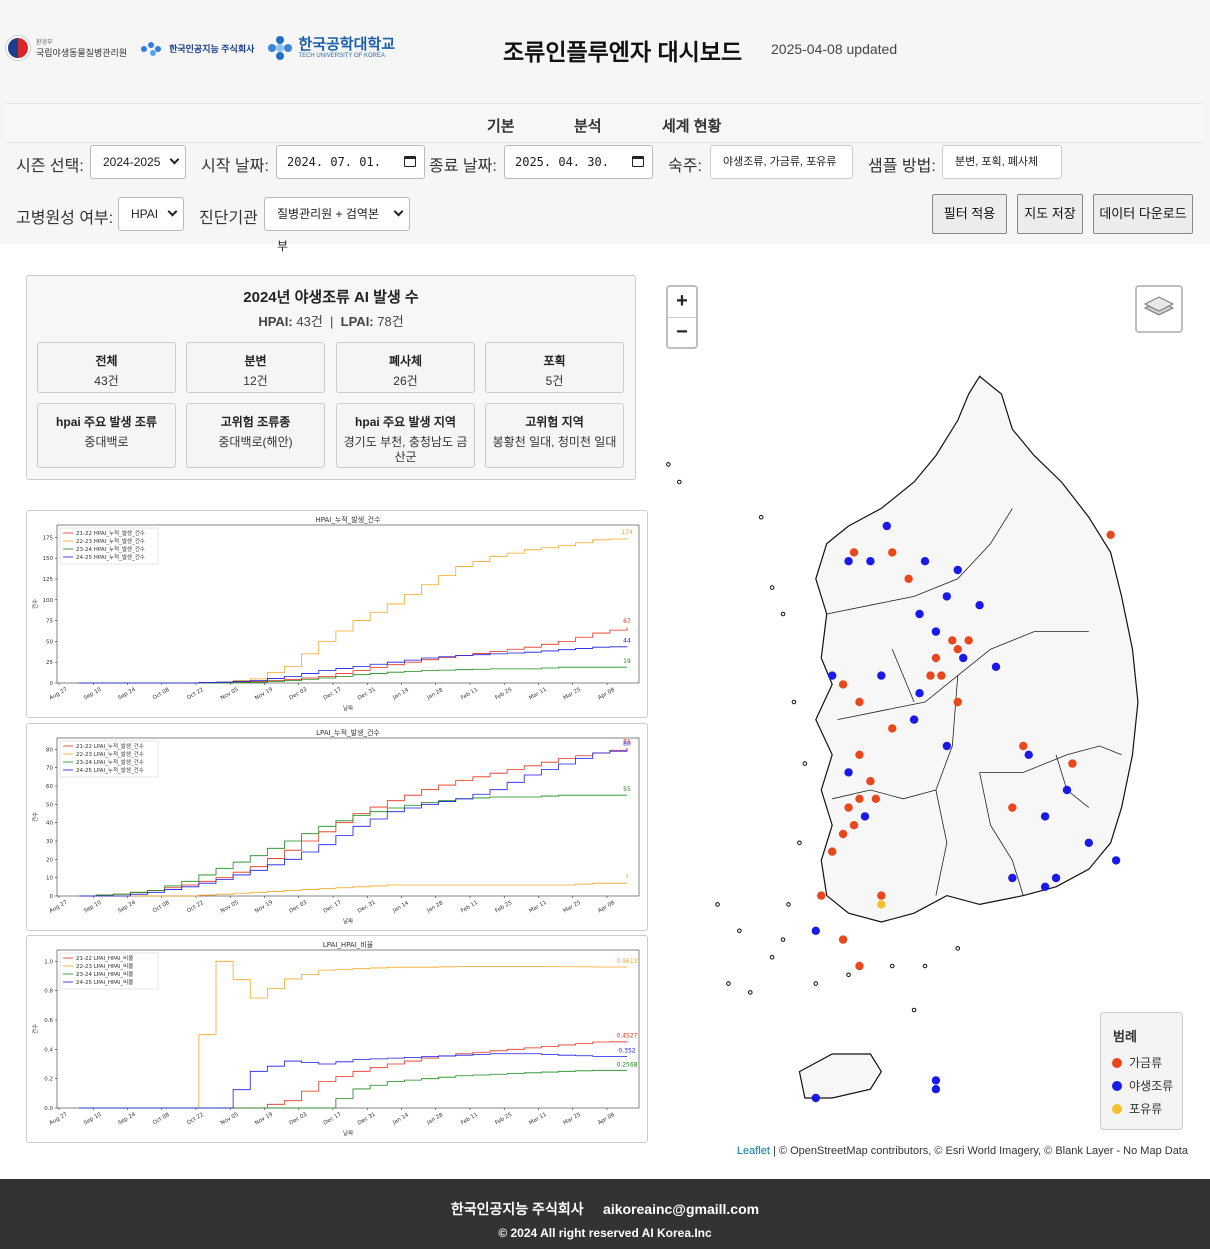 This screenshot has width=1210, height=1249. Describe the element at coordinates (969, 214) in the screenshot. I see `apply-filter-button: 필터 적용` at that location.